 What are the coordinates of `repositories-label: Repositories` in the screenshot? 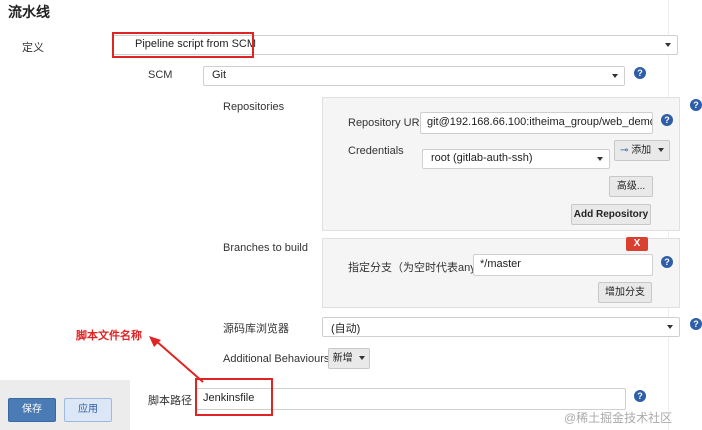 It's located at (254, 107).